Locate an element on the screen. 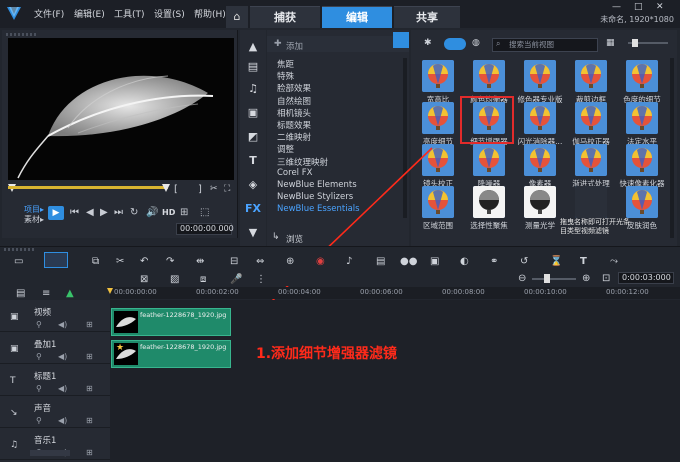 Image resolution: width=680 pixels, height=462 pixels. maximize-icon: □ is located at coordinates (638, 7).